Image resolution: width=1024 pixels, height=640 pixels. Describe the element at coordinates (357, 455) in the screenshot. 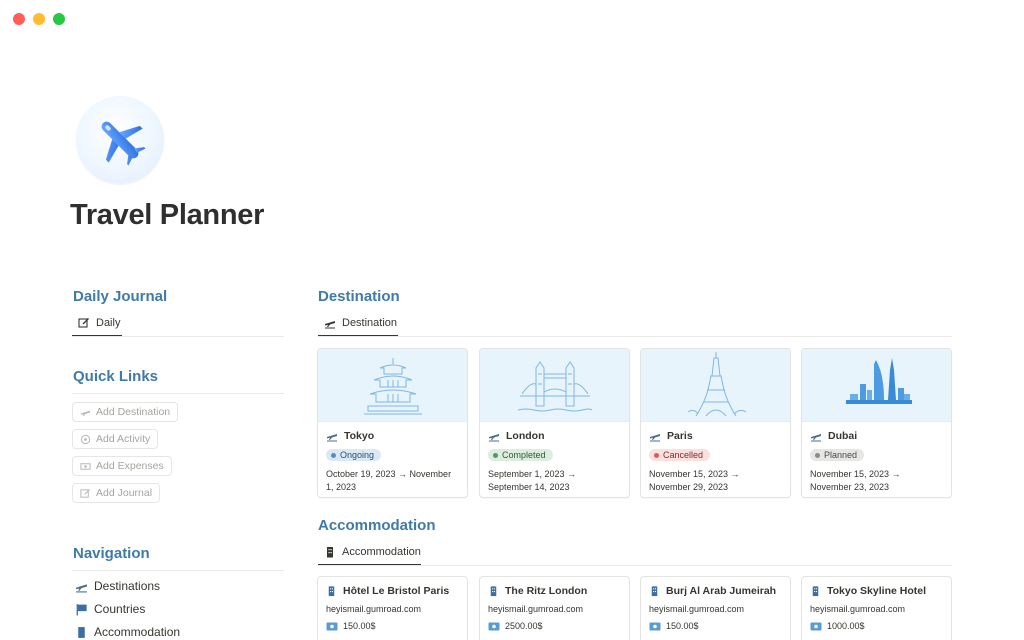

I see `status-text: Ongoing` at that location.